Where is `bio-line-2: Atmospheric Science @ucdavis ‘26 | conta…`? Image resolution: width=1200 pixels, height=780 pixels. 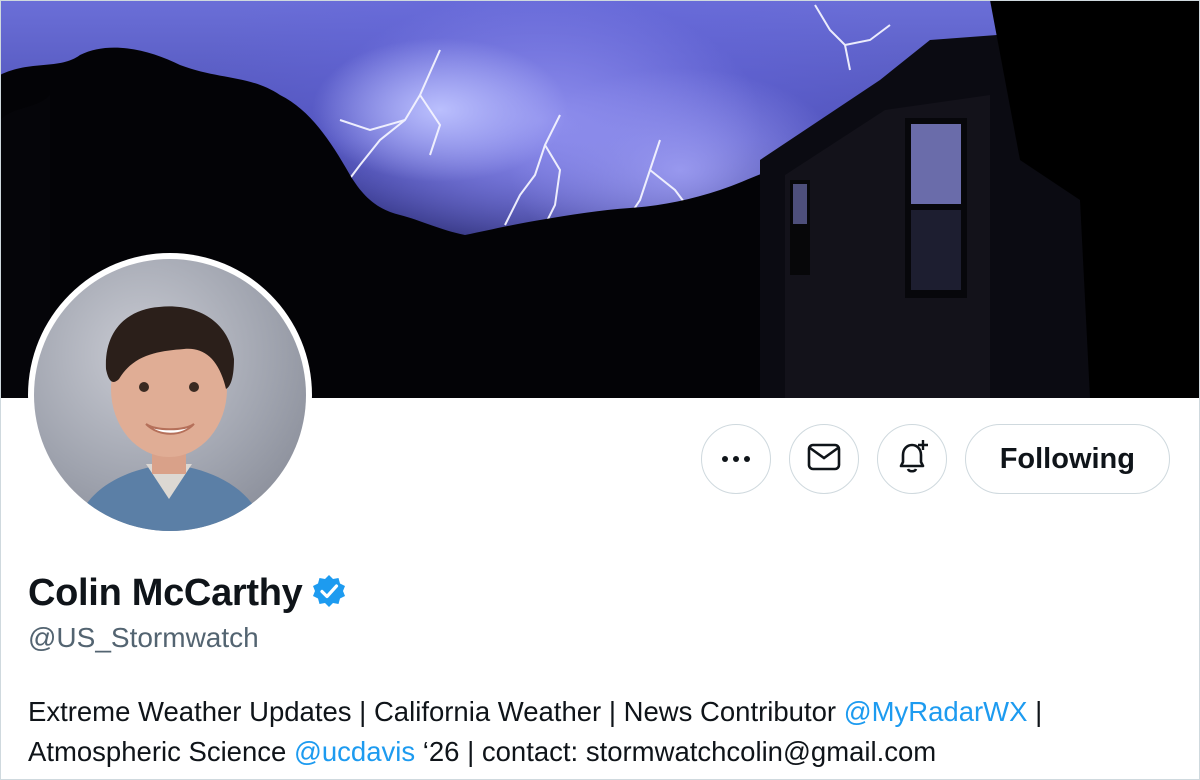 bio-line-2: Atmospheric Science @ucdavis ‘26 | conta… is located at coordinates (603, 752).